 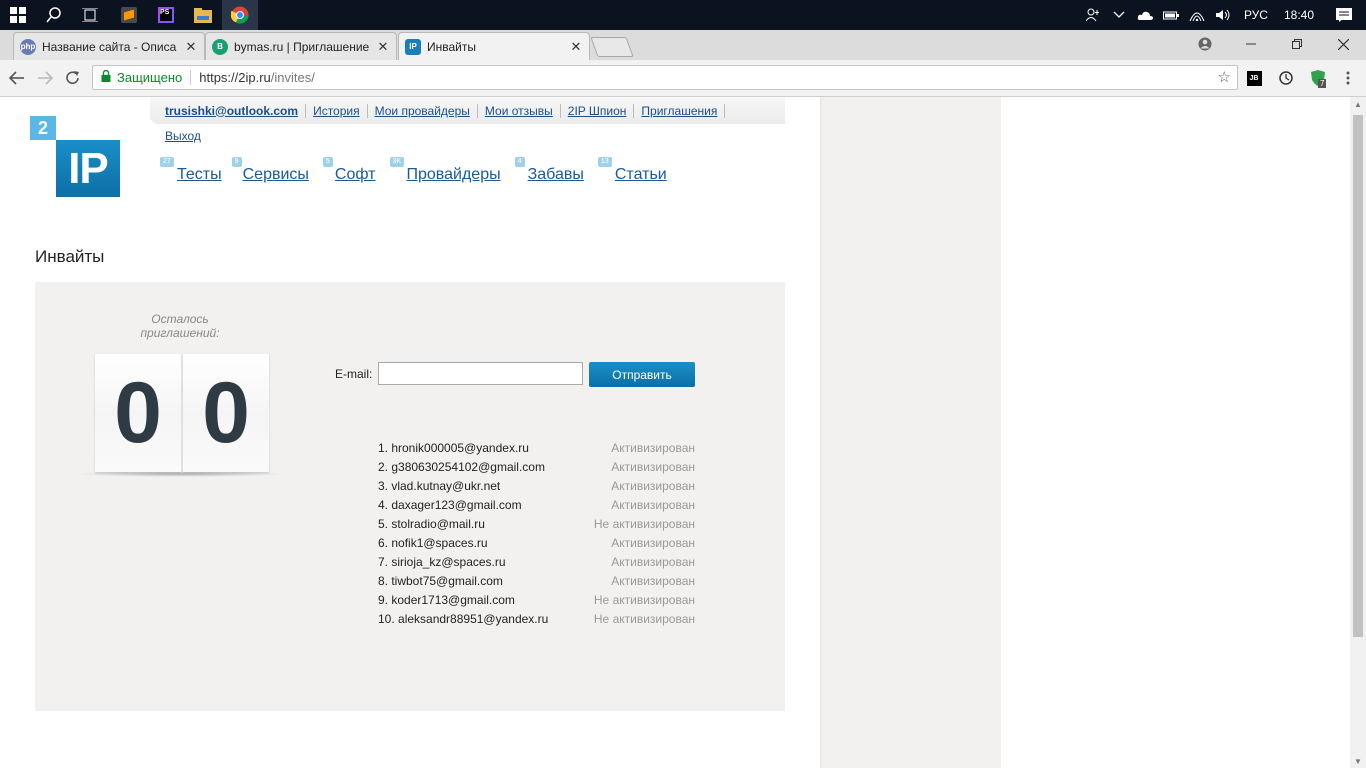 I want to click on back-button, so click(x=17, y=78).